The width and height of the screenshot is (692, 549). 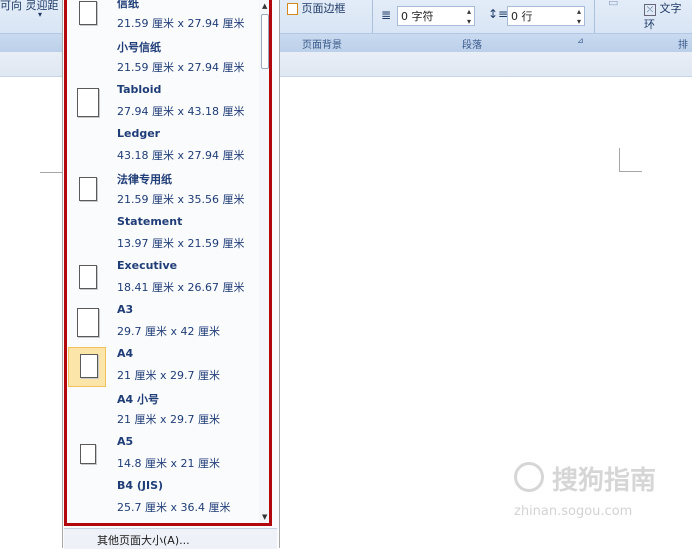 I want to click on page-border-icon, so click(x=292, y=9).